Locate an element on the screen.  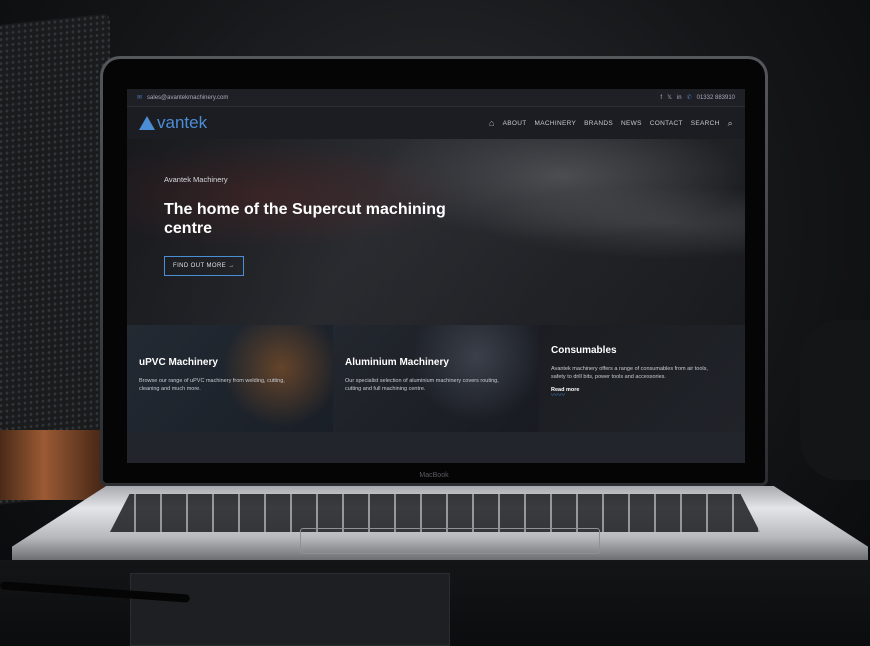
card-title: Aluminium Machinery is located at coordinates (397, 362).